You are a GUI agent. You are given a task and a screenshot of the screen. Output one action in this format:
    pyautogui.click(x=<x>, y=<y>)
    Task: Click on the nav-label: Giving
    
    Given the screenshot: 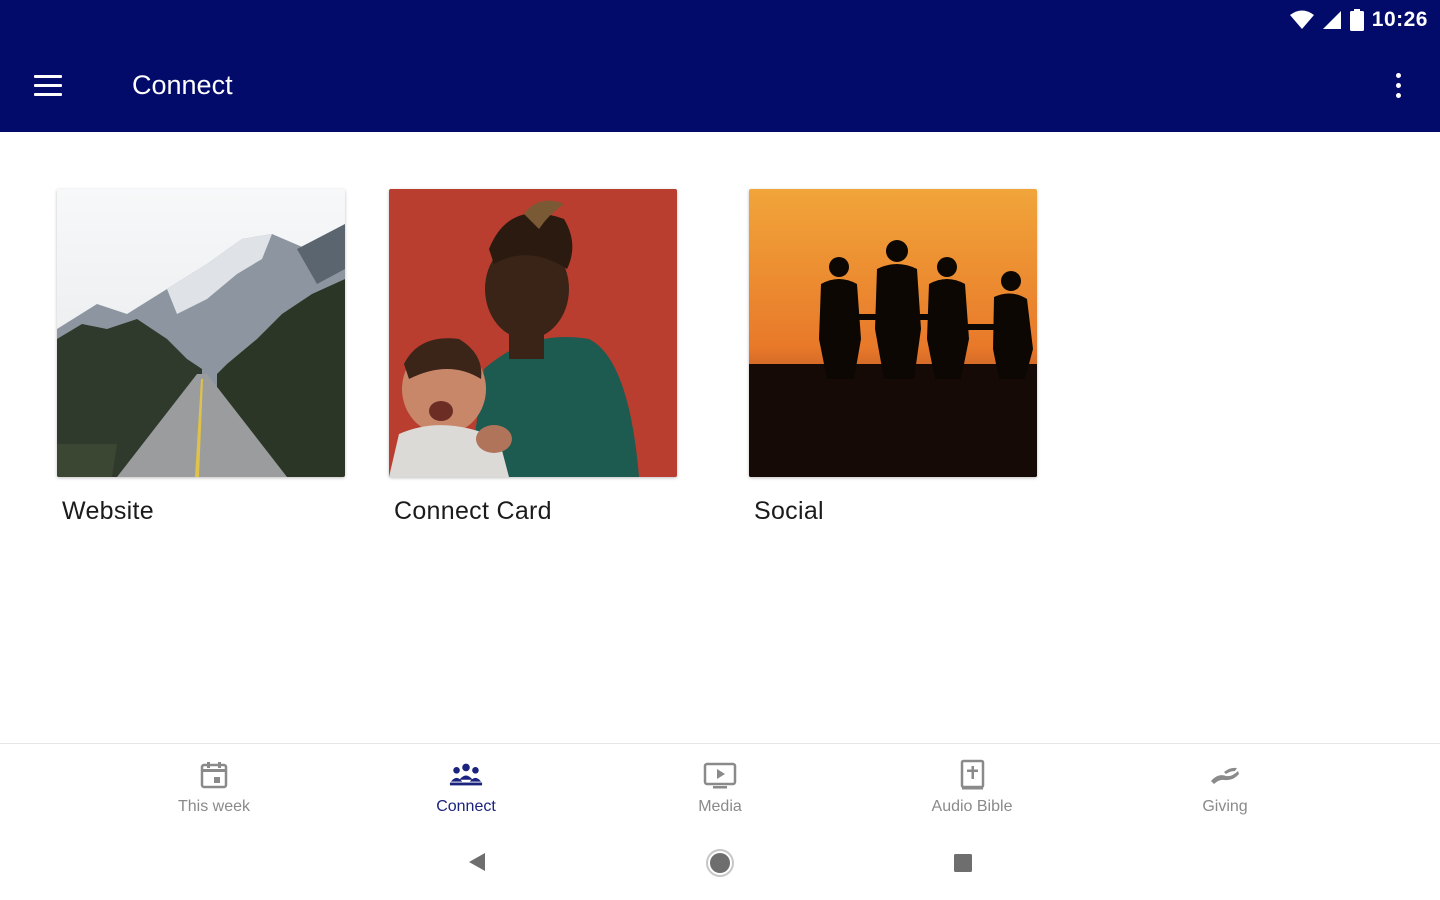 What is the action you would take?
    pyautogui.click(x=1225, y=806)
    